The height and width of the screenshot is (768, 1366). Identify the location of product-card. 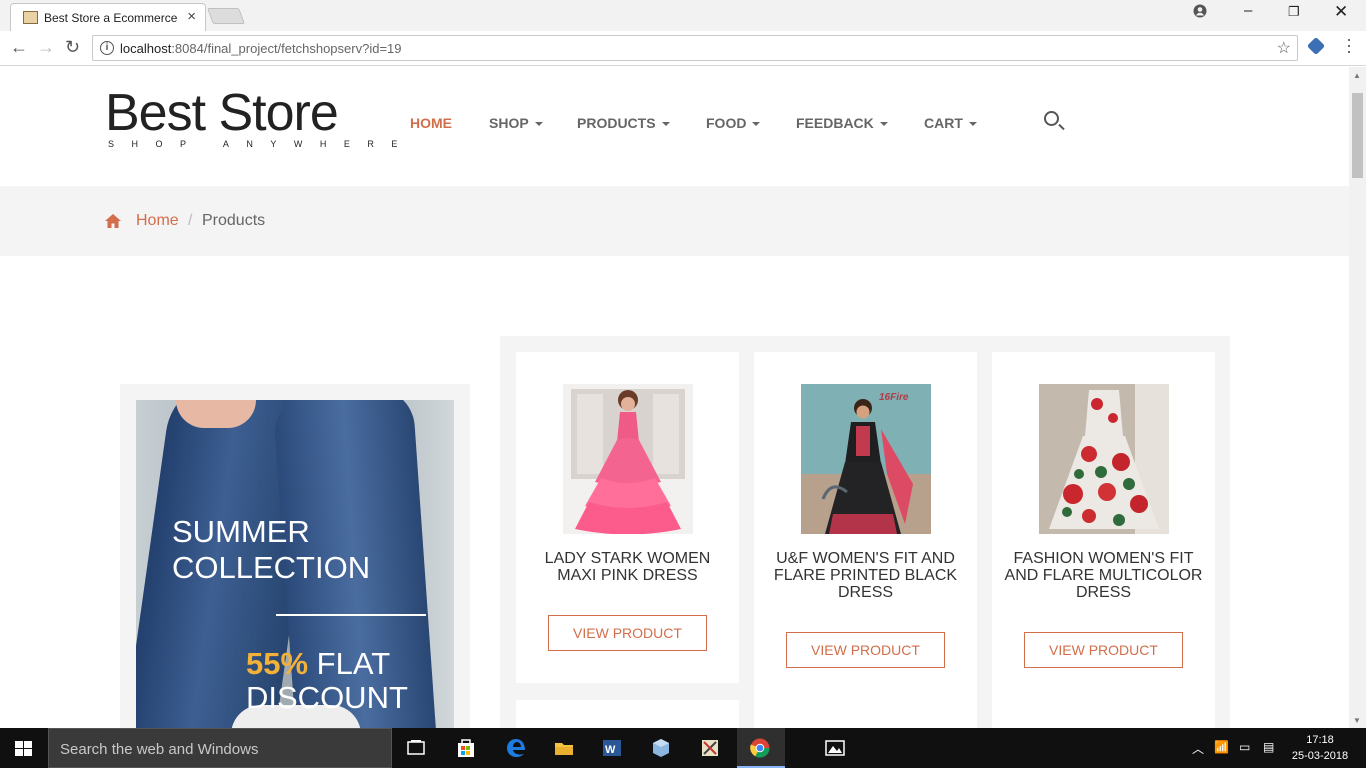
(627, 714).